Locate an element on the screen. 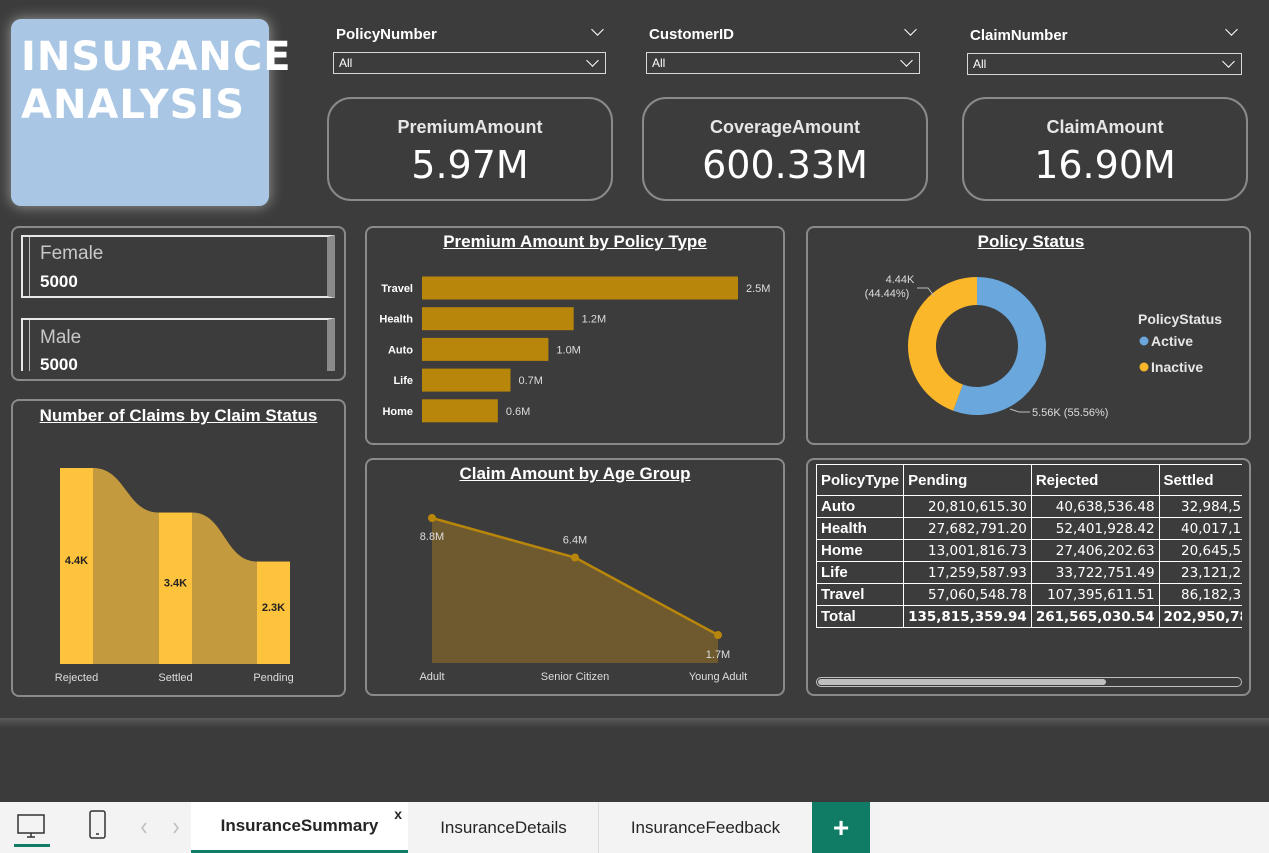 Image resolution: width=1269 pixels, height=853 pixels. kpi-label: ClaimAmount is located at coordinates (1105, 127).